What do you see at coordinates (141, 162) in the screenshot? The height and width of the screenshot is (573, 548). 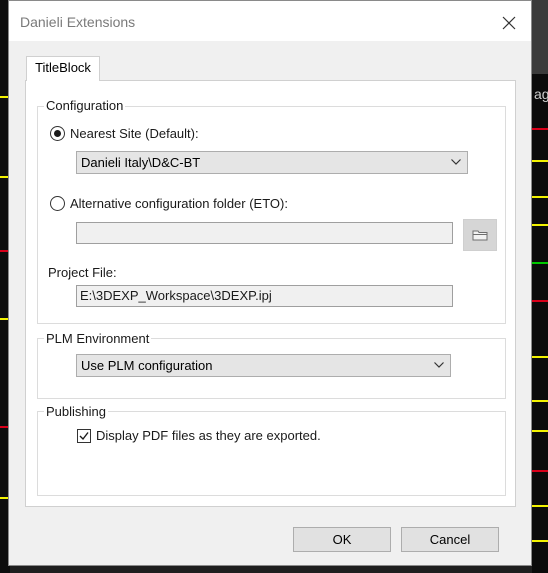 I see `nearest-site-value: Danieli Italy\D&C-BT` at bounding box center [141, 162].